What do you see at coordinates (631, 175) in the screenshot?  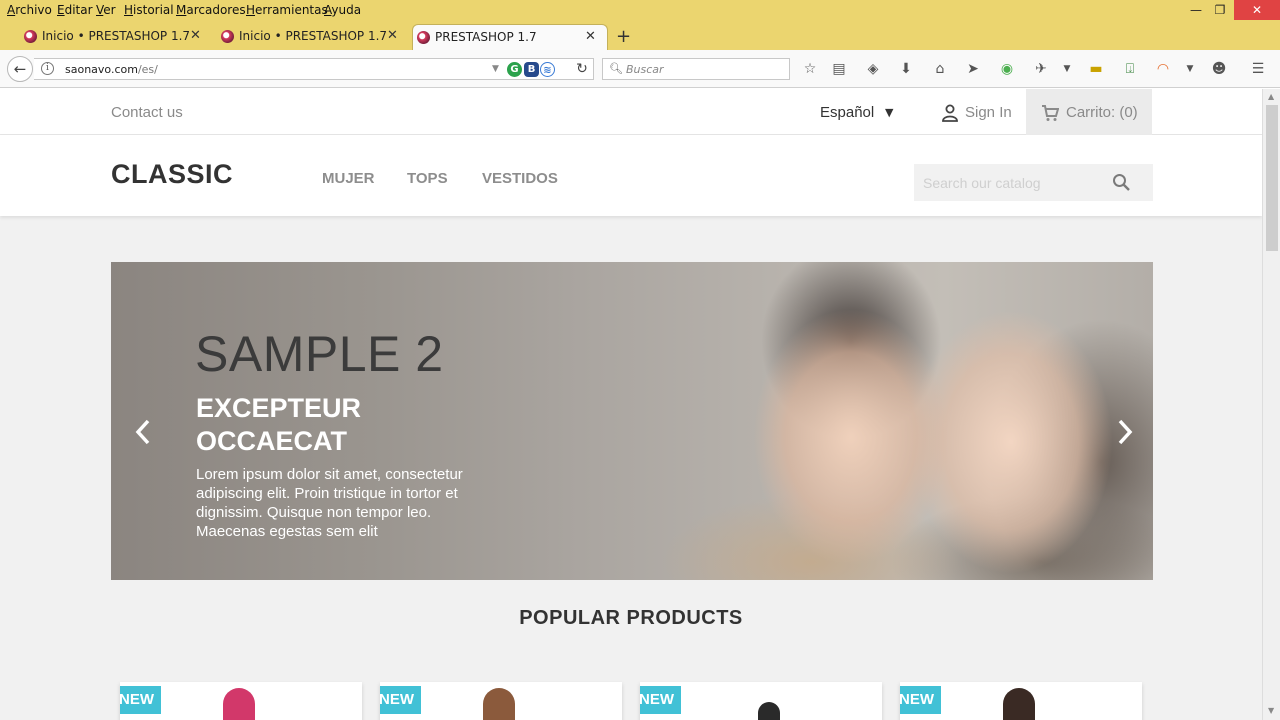 I see `shop-header: CLASSIC MUJER TOPS VESTIDOS` at bounding box center [631, 175].